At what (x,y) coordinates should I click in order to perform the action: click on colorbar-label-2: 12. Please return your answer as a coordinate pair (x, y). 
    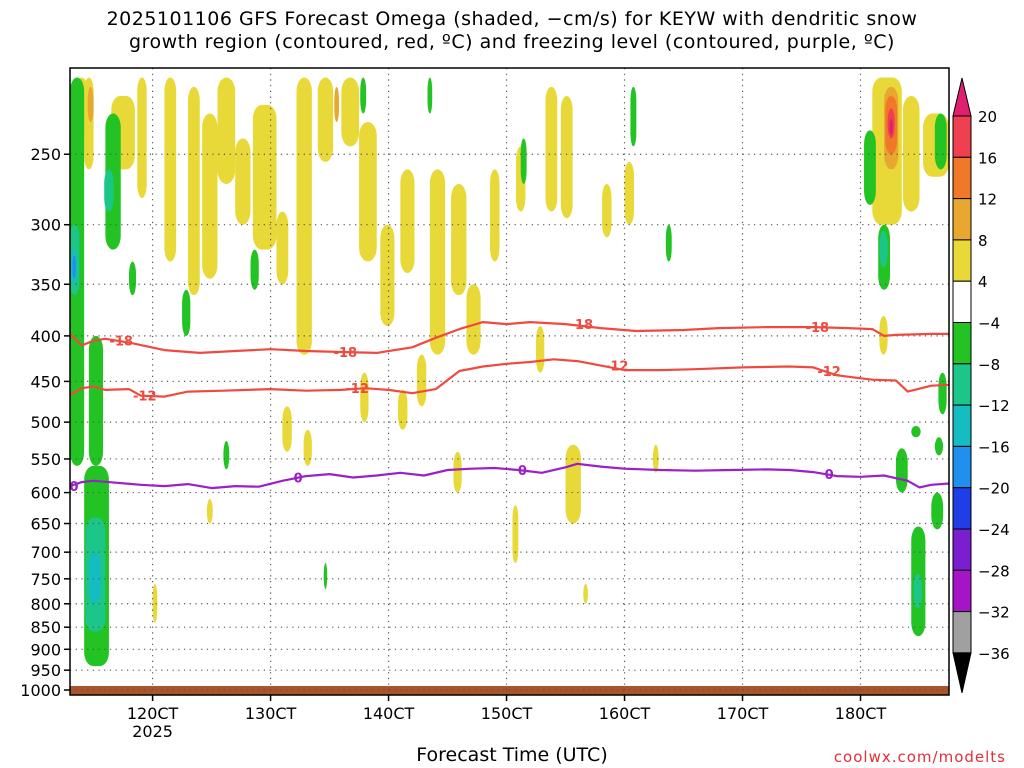
    Looking at the image, I should click on (987, 200).